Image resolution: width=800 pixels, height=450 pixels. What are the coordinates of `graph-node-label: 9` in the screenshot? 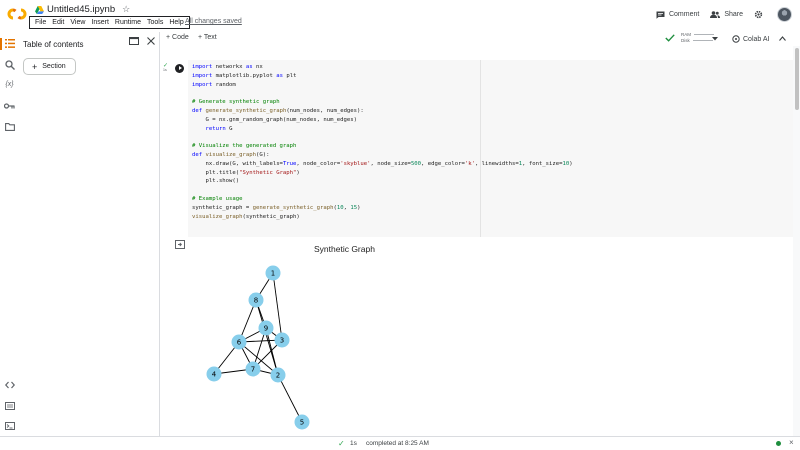 It's located at (266, 328).